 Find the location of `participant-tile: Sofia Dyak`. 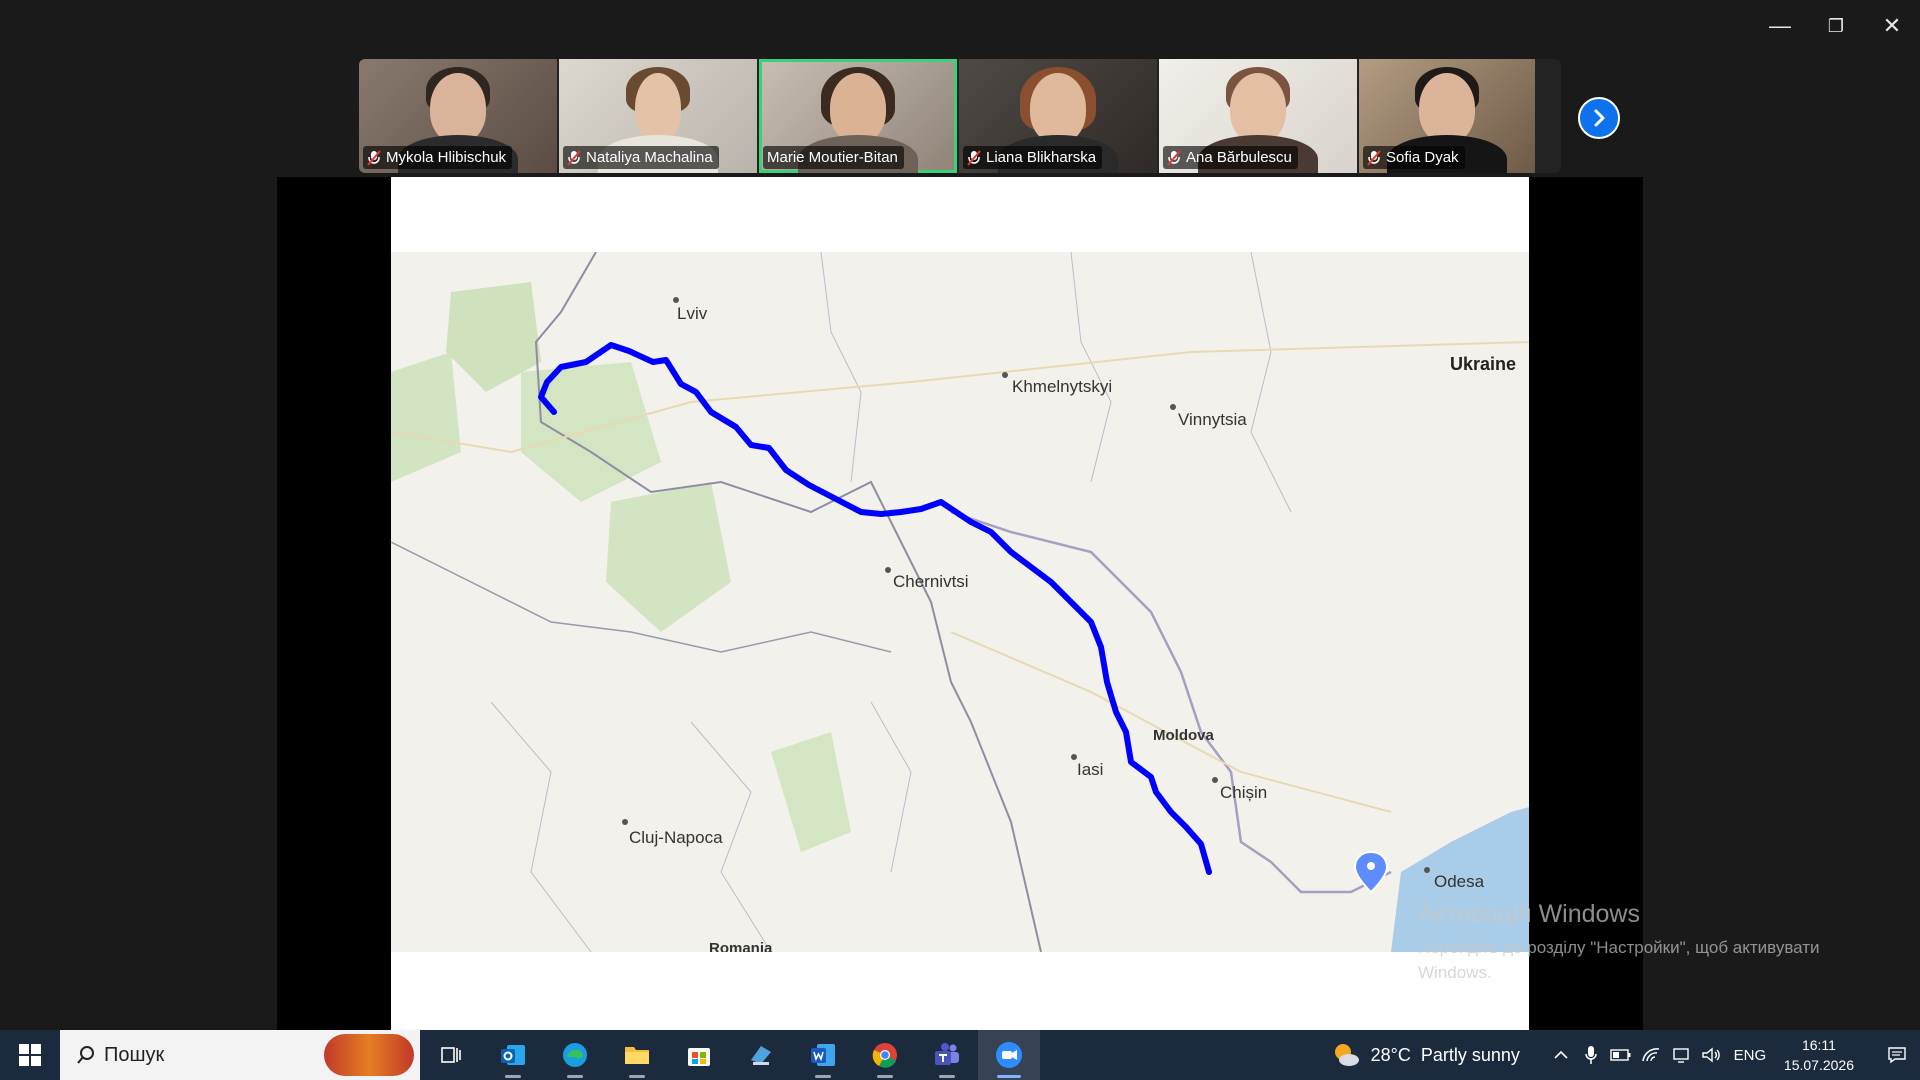

participant-tile: Sofia Dyak is located at coordinates (1447, 116).